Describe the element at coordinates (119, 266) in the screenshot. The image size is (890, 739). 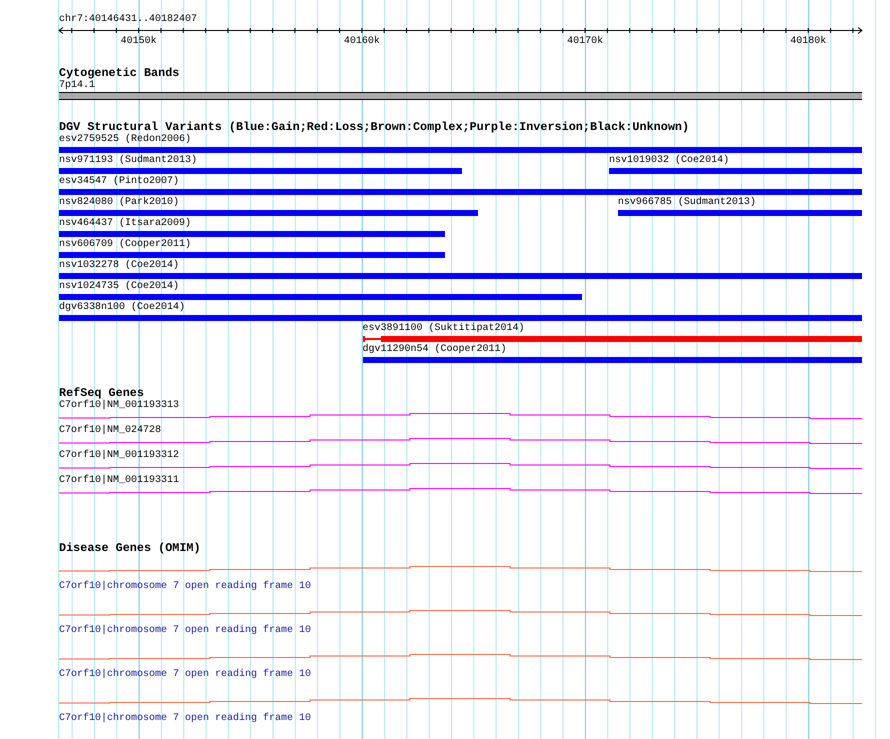
I see `variant-label: nsv1032278 (Coe2014)` at that location.